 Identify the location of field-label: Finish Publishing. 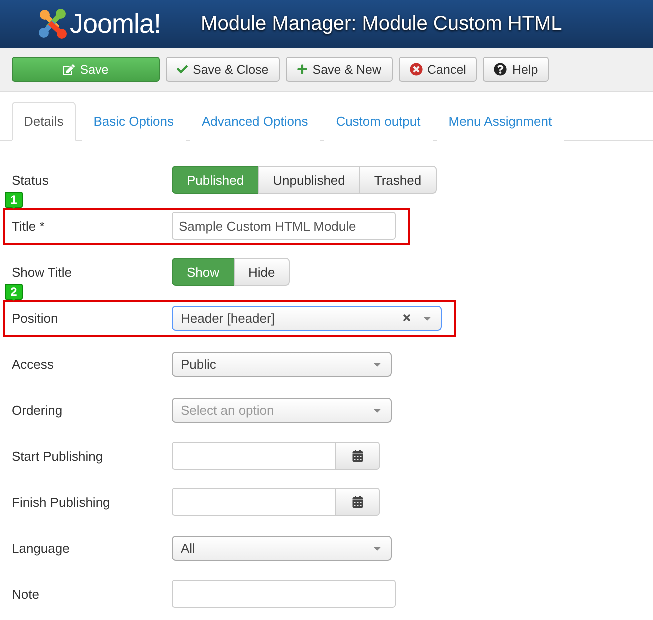
(62, 502).